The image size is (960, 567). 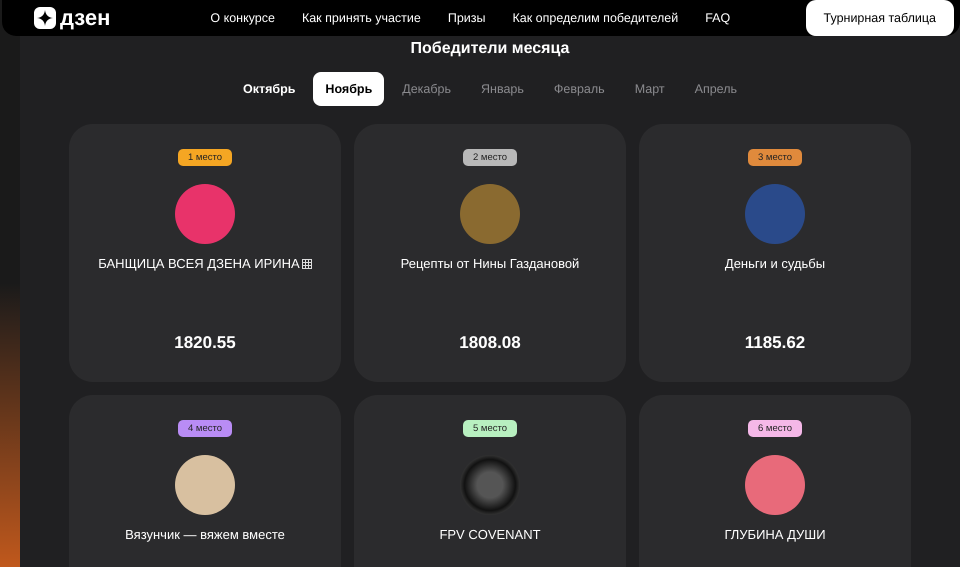 I want to click on place-badge: 3 место, so click(x=775, y=157).